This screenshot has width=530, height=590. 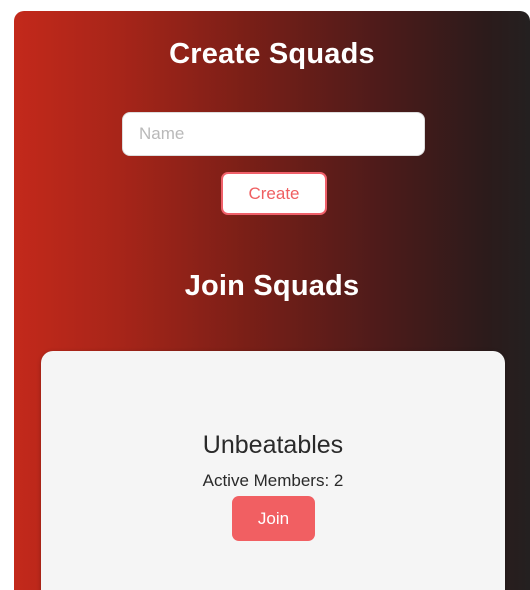 I want to click on join-button: Join, so click(x=273, y=518).